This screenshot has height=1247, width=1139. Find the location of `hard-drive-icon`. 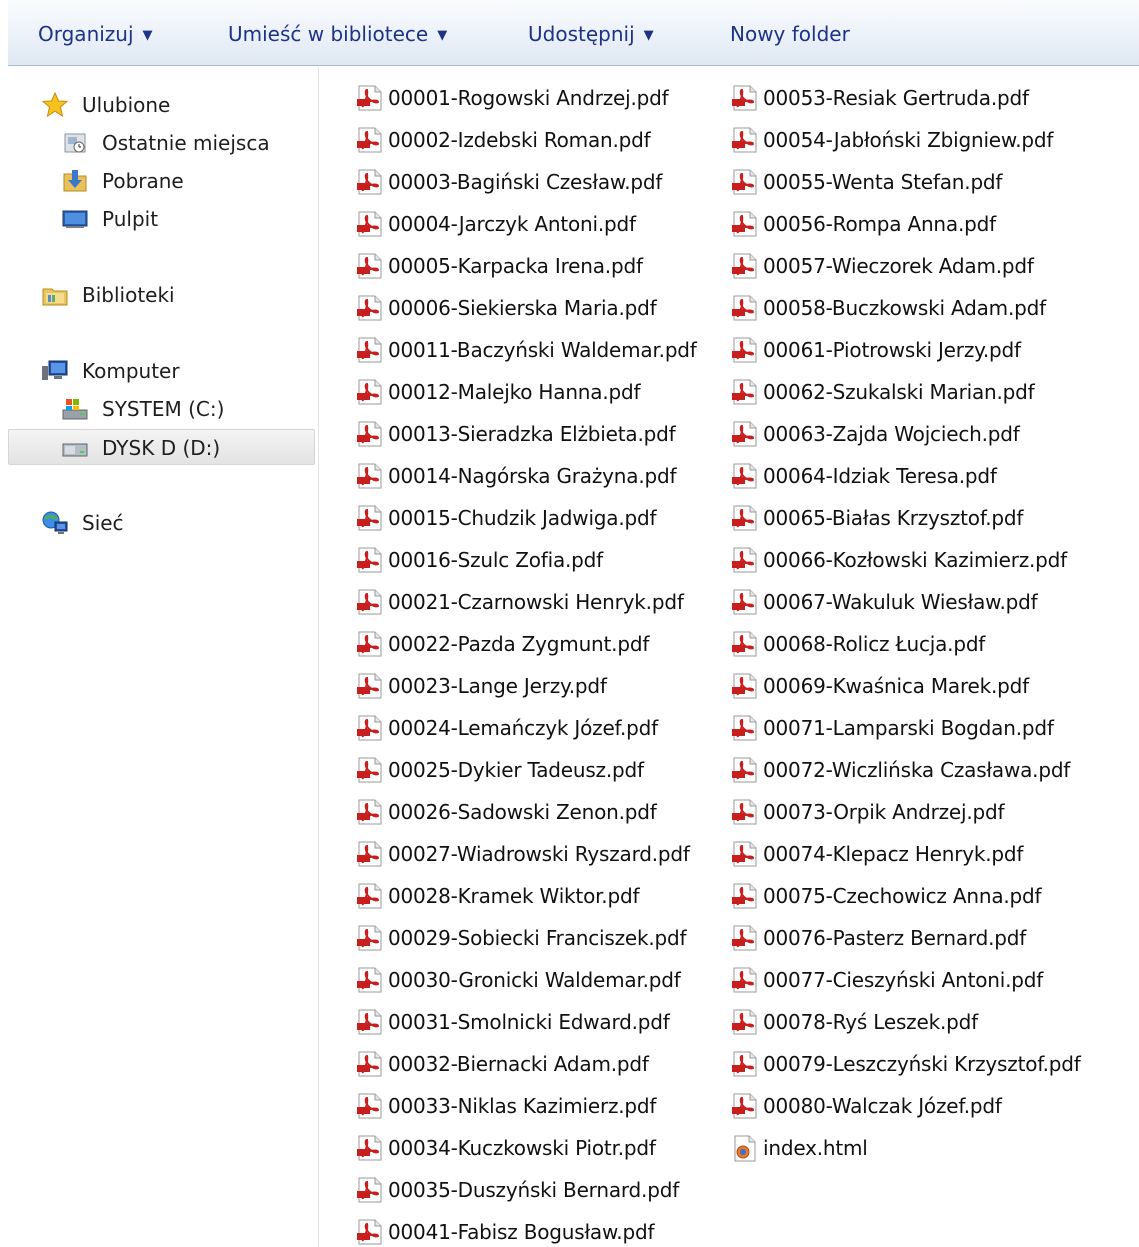

hard-drive-icon is located at coordinates (75, 450).